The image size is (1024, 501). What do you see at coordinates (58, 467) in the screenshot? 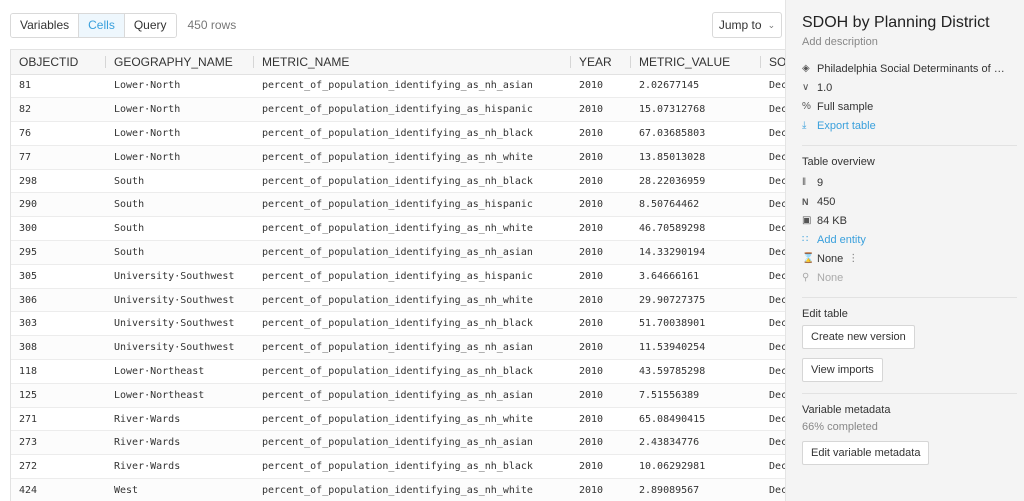
I see `table-cell: 272` at bounding box center [58, 467].